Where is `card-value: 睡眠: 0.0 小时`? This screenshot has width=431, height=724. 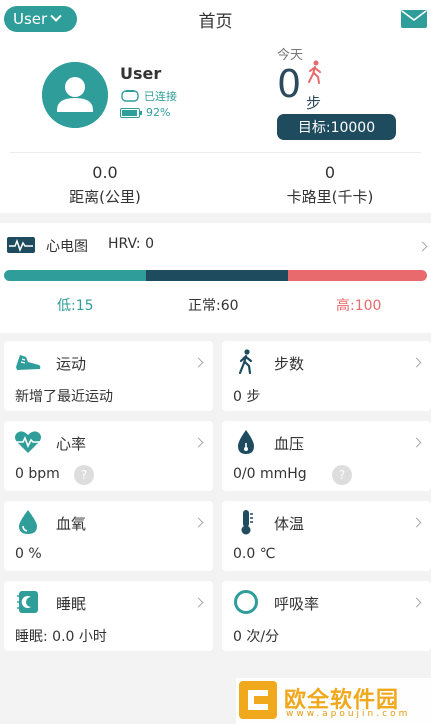 card-value: 睡眠: 0.0 小时 is located at coordinates (61, 637).